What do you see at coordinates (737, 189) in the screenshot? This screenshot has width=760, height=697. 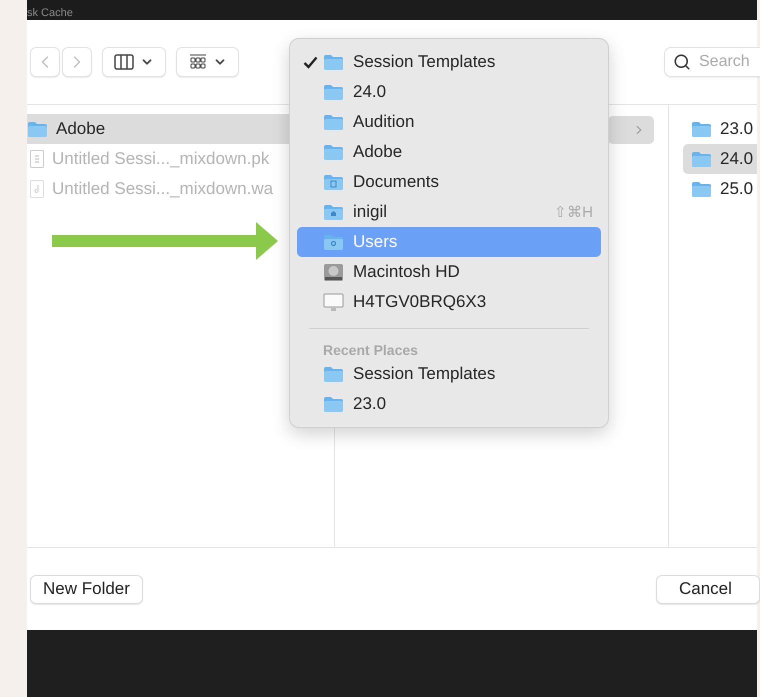 I see `row-label: 25.0` at bounding box center [737, 189].